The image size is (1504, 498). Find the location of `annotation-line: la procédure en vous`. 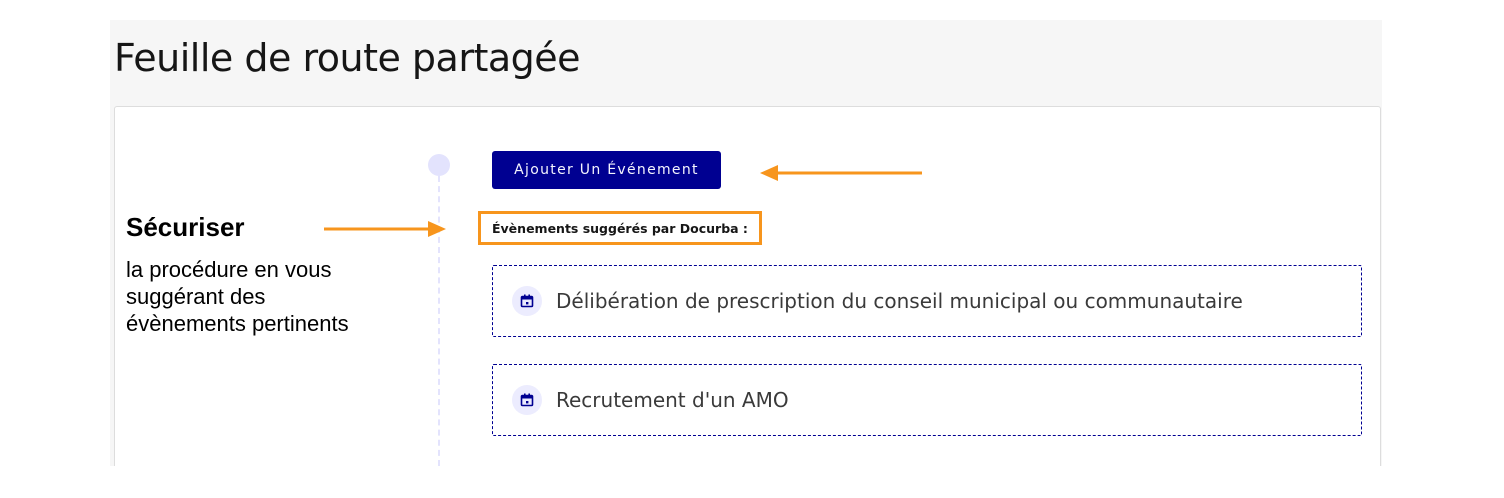

annotation-line: la procédure en vous is located at coordinates (229, 269).